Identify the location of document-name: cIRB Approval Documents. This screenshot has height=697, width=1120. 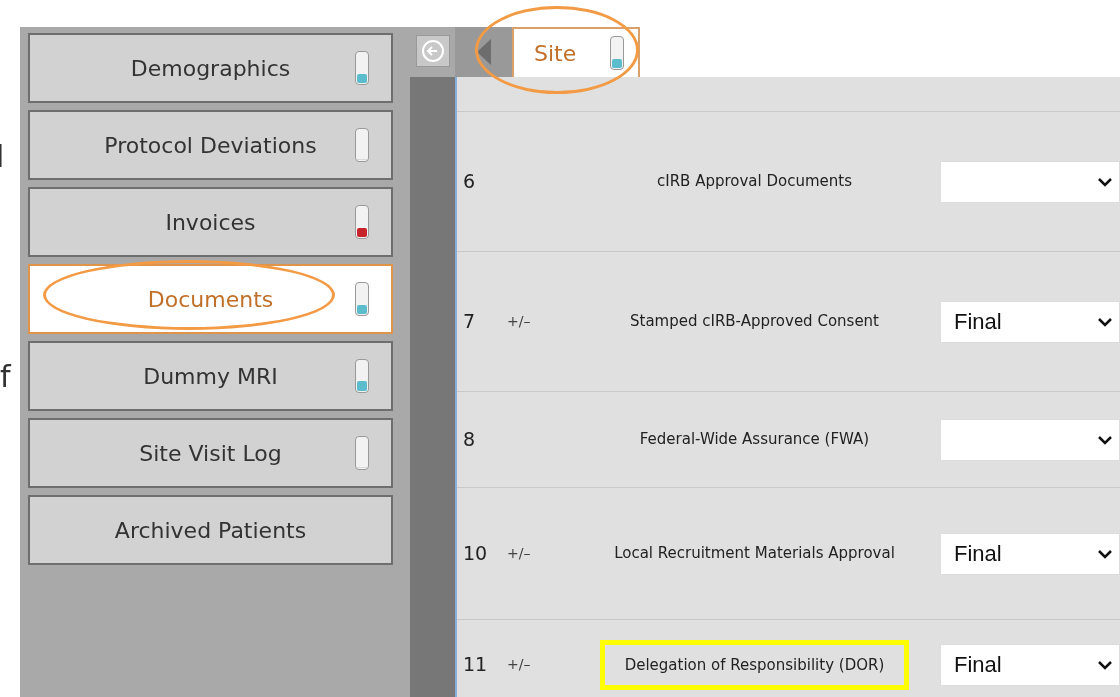
(754, 182).